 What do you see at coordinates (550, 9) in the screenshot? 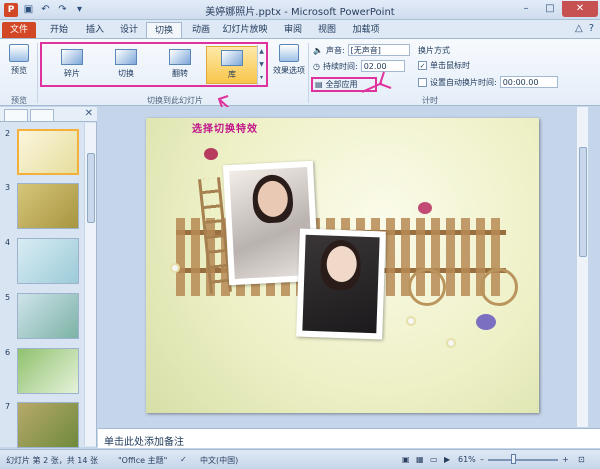
I see `maximize-button: □` at bounding box center [550, 9].